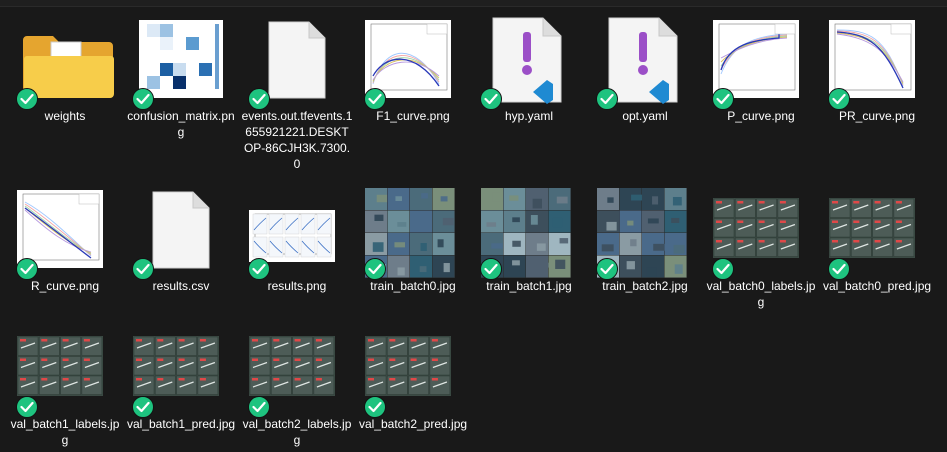  Describe the element at coordinates (297, 384) in the screenshot. I see `file-item-val-batch2-labels-jpg: val_batch2_labels.jpg` at that location.